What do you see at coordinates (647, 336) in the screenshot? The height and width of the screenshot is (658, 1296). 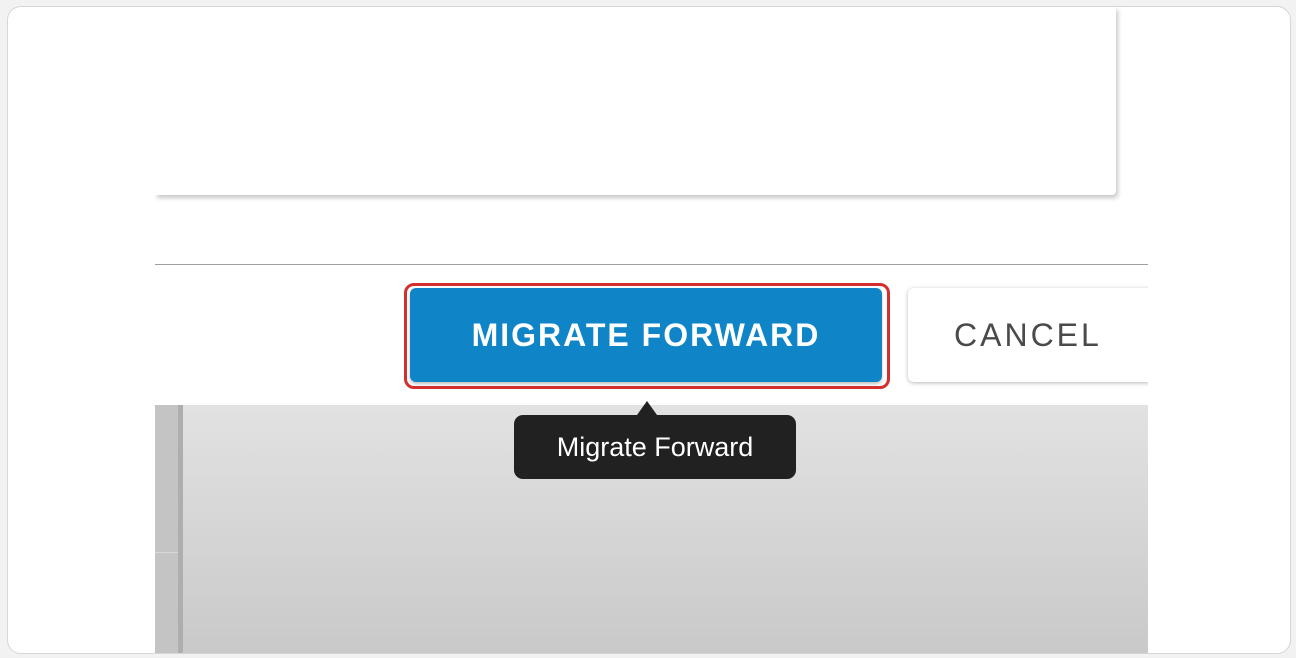 I see `highlight-box` at bounding box center [647, 336].